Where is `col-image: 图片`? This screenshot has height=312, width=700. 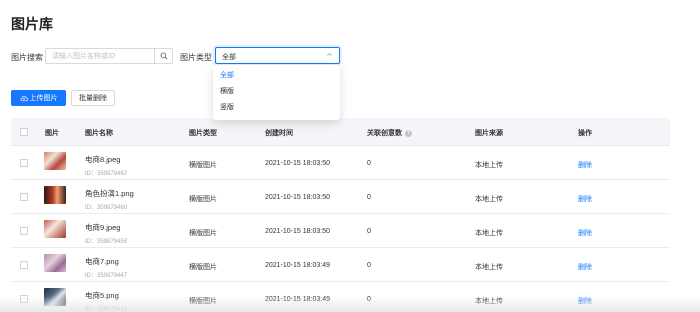
col-image: 图片 is located at coordinates (52, 133).